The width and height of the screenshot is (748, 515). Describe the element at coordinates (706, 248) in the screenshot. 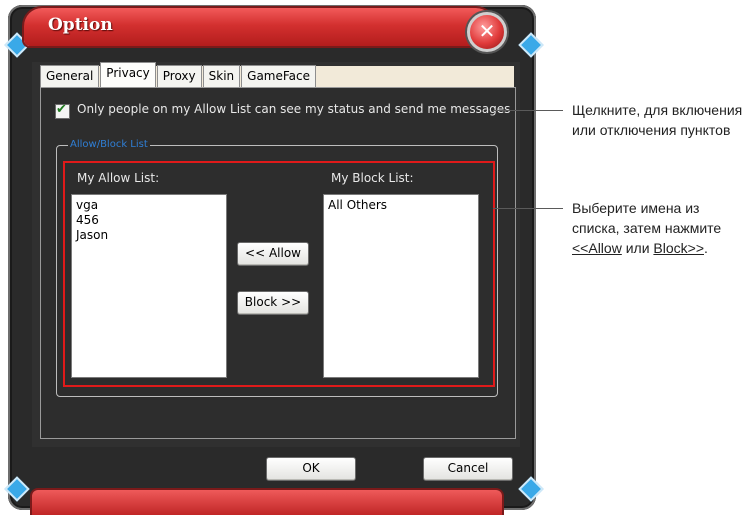

I see `period-text: .` at that location.